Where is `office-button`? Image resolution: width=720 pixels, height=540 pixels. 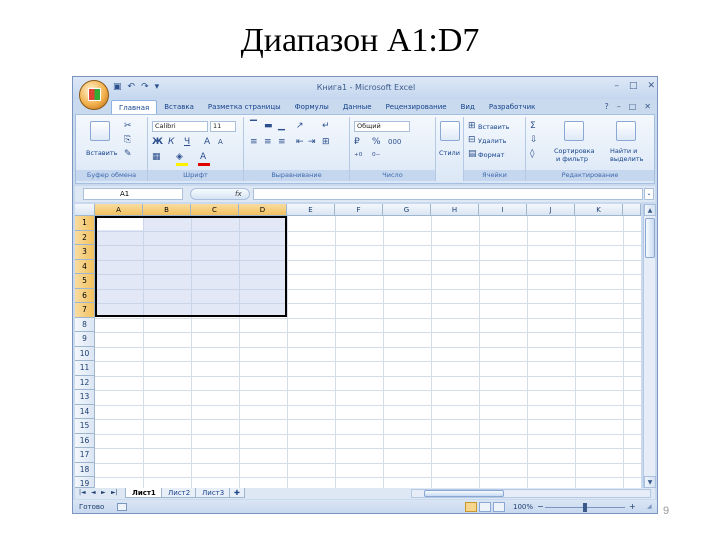
office-button is located at coordinates (94, 95).